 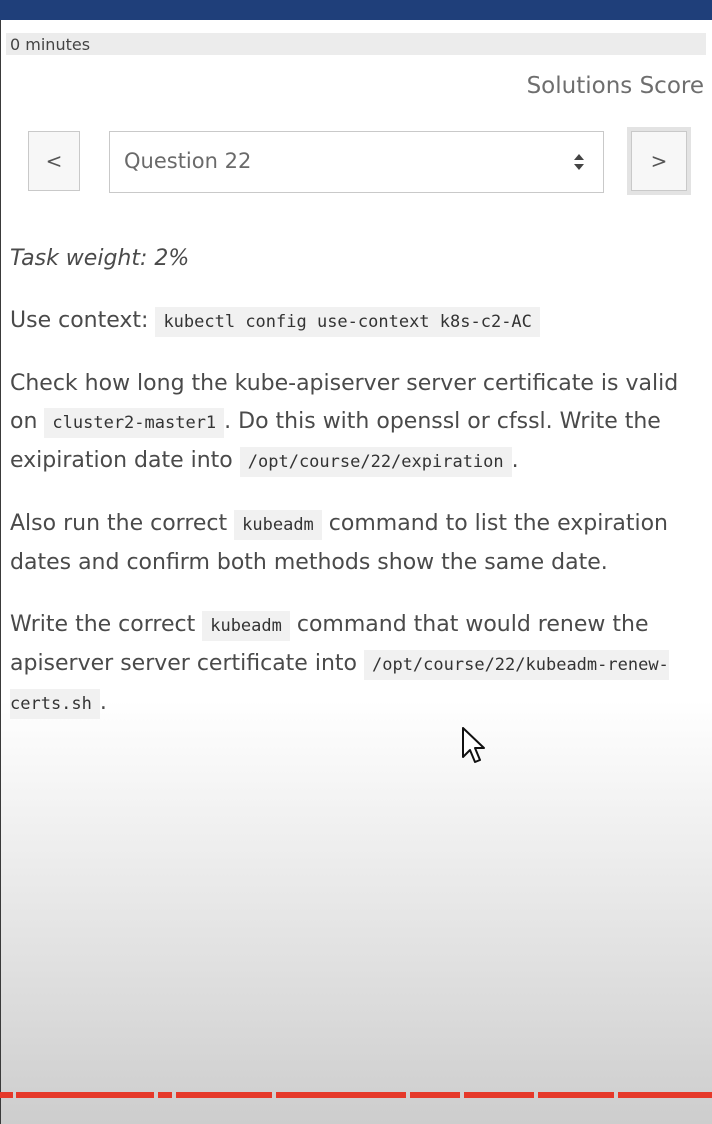 What do you see at coordinates (356, 162) in the screenshot?
I see `question-select: Question 22` at bounding box center [356, 162].